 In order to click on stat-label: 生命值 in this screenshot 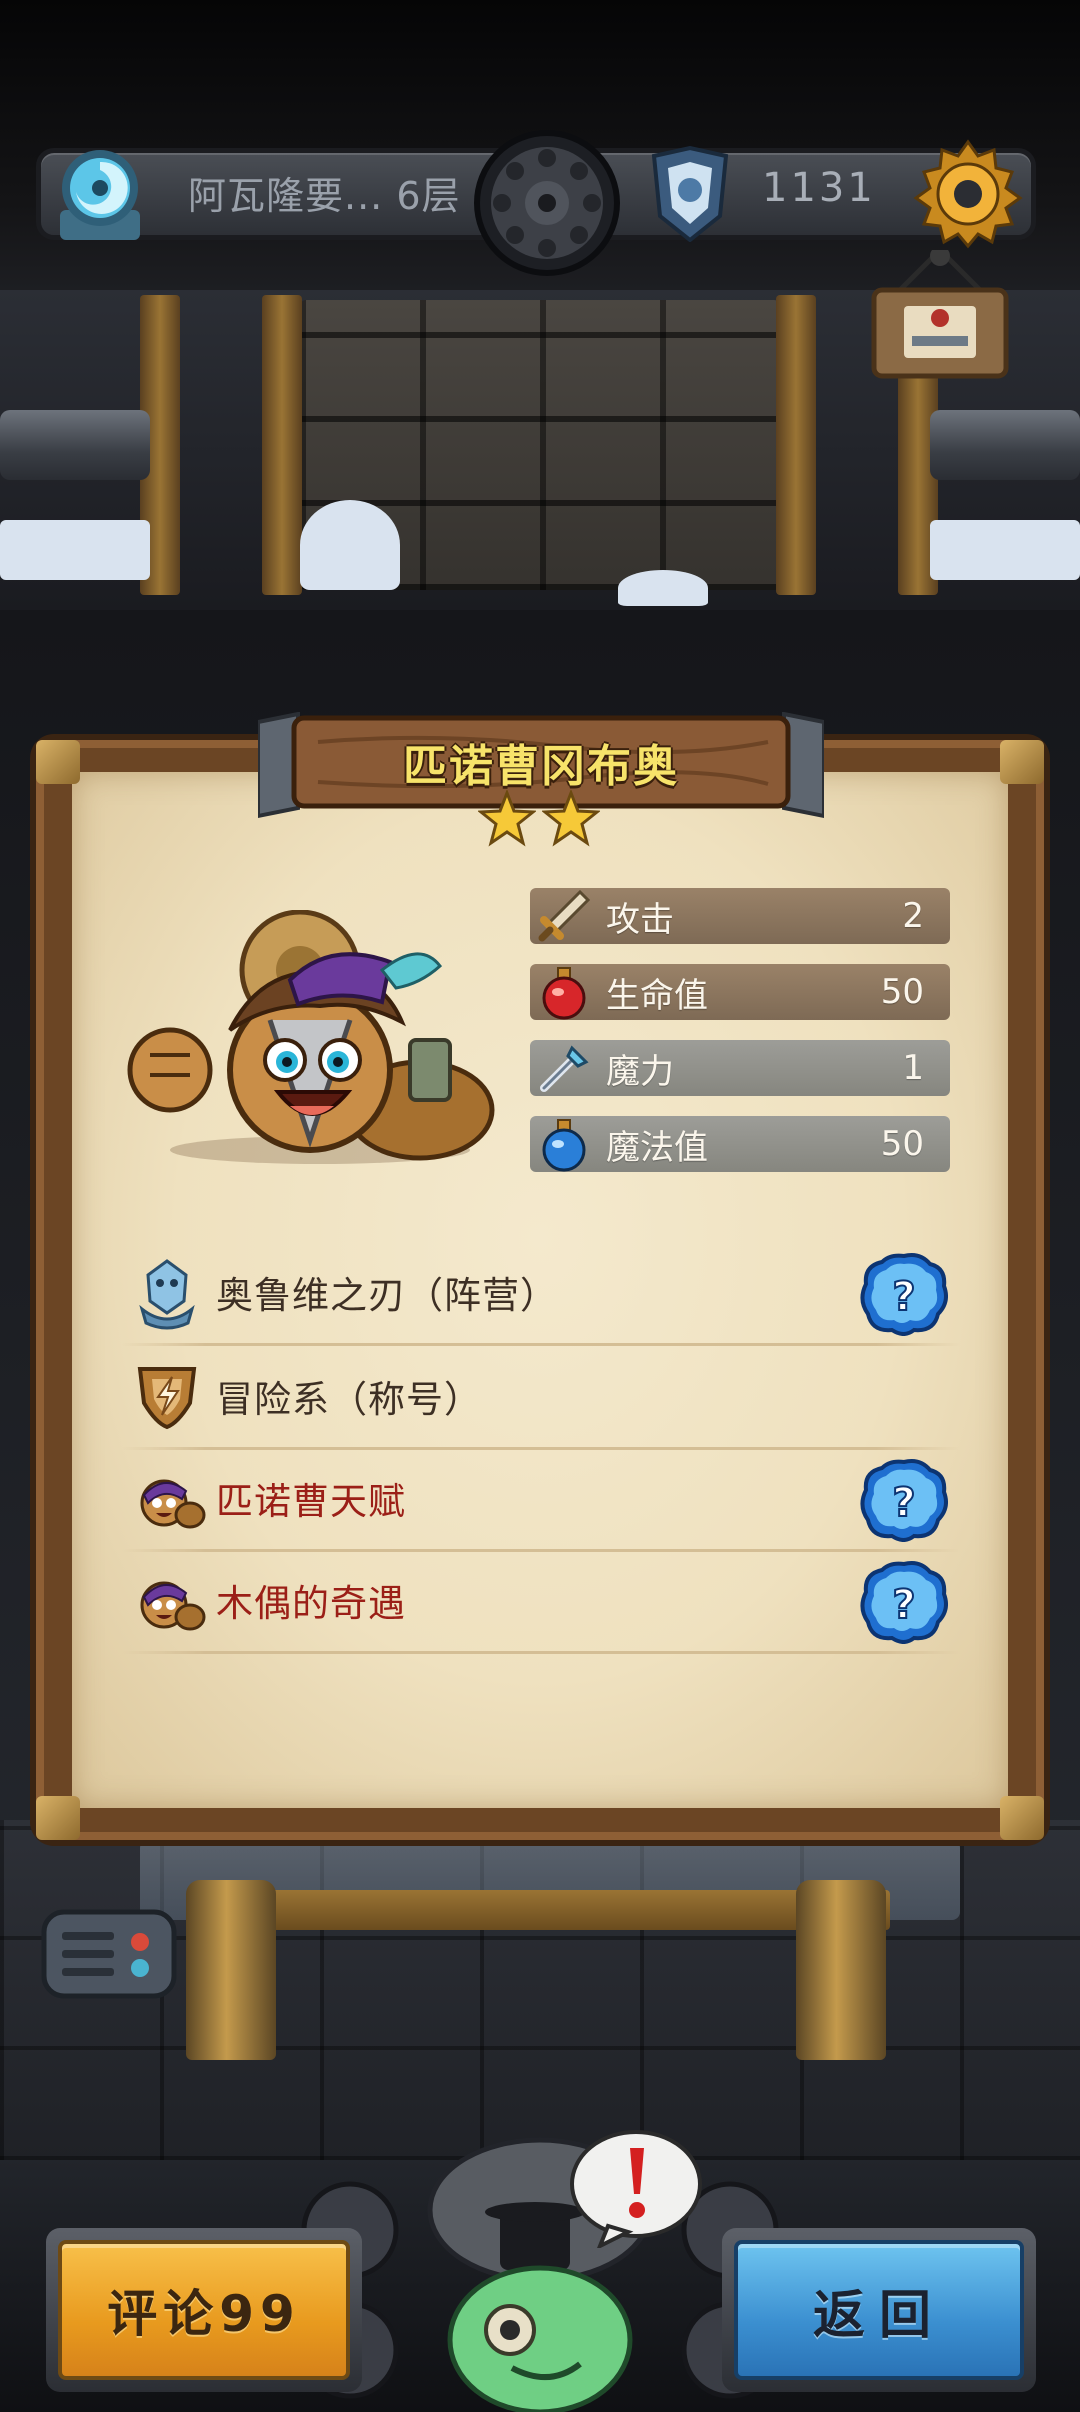, I will do `click(657, 995)`.